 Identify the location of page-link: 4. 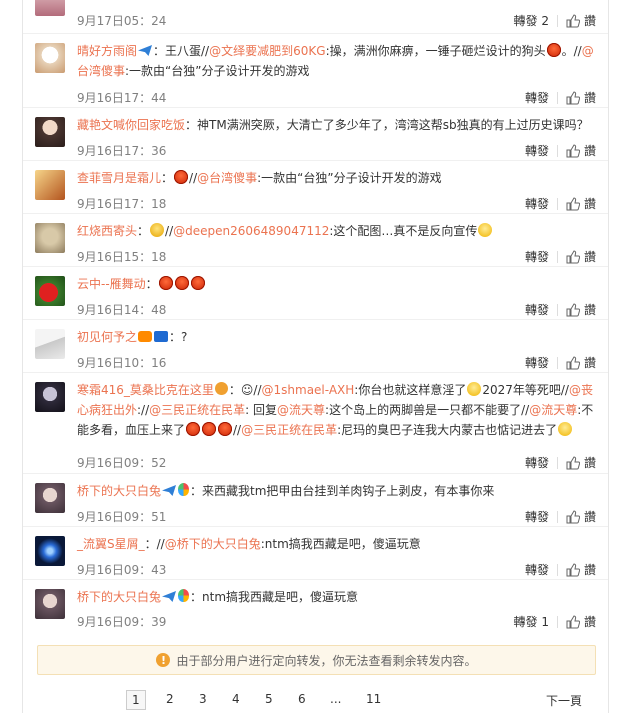
(236, 699).